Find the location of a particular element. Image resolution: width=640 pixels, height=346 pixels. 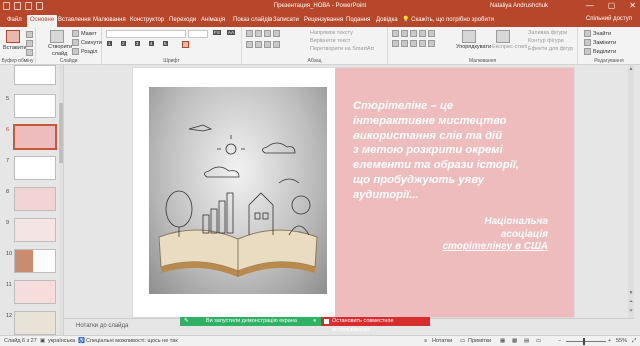

font-color-icon is located at coordinates (186, 44).